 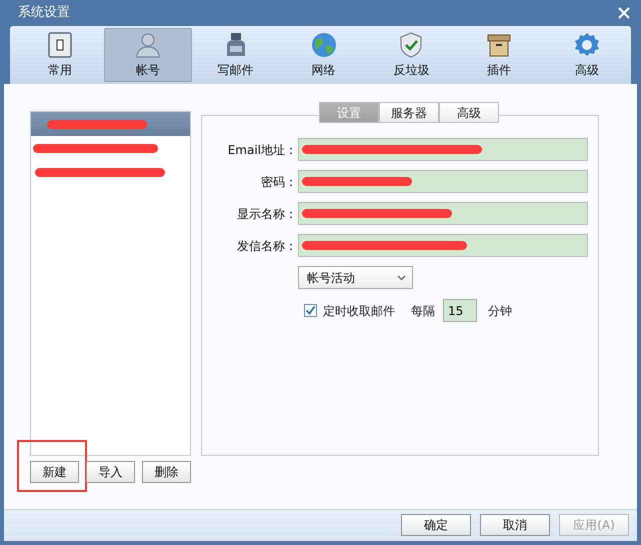 I want to click on toolbar-tab: 帐号, so click(x=148, y=55).